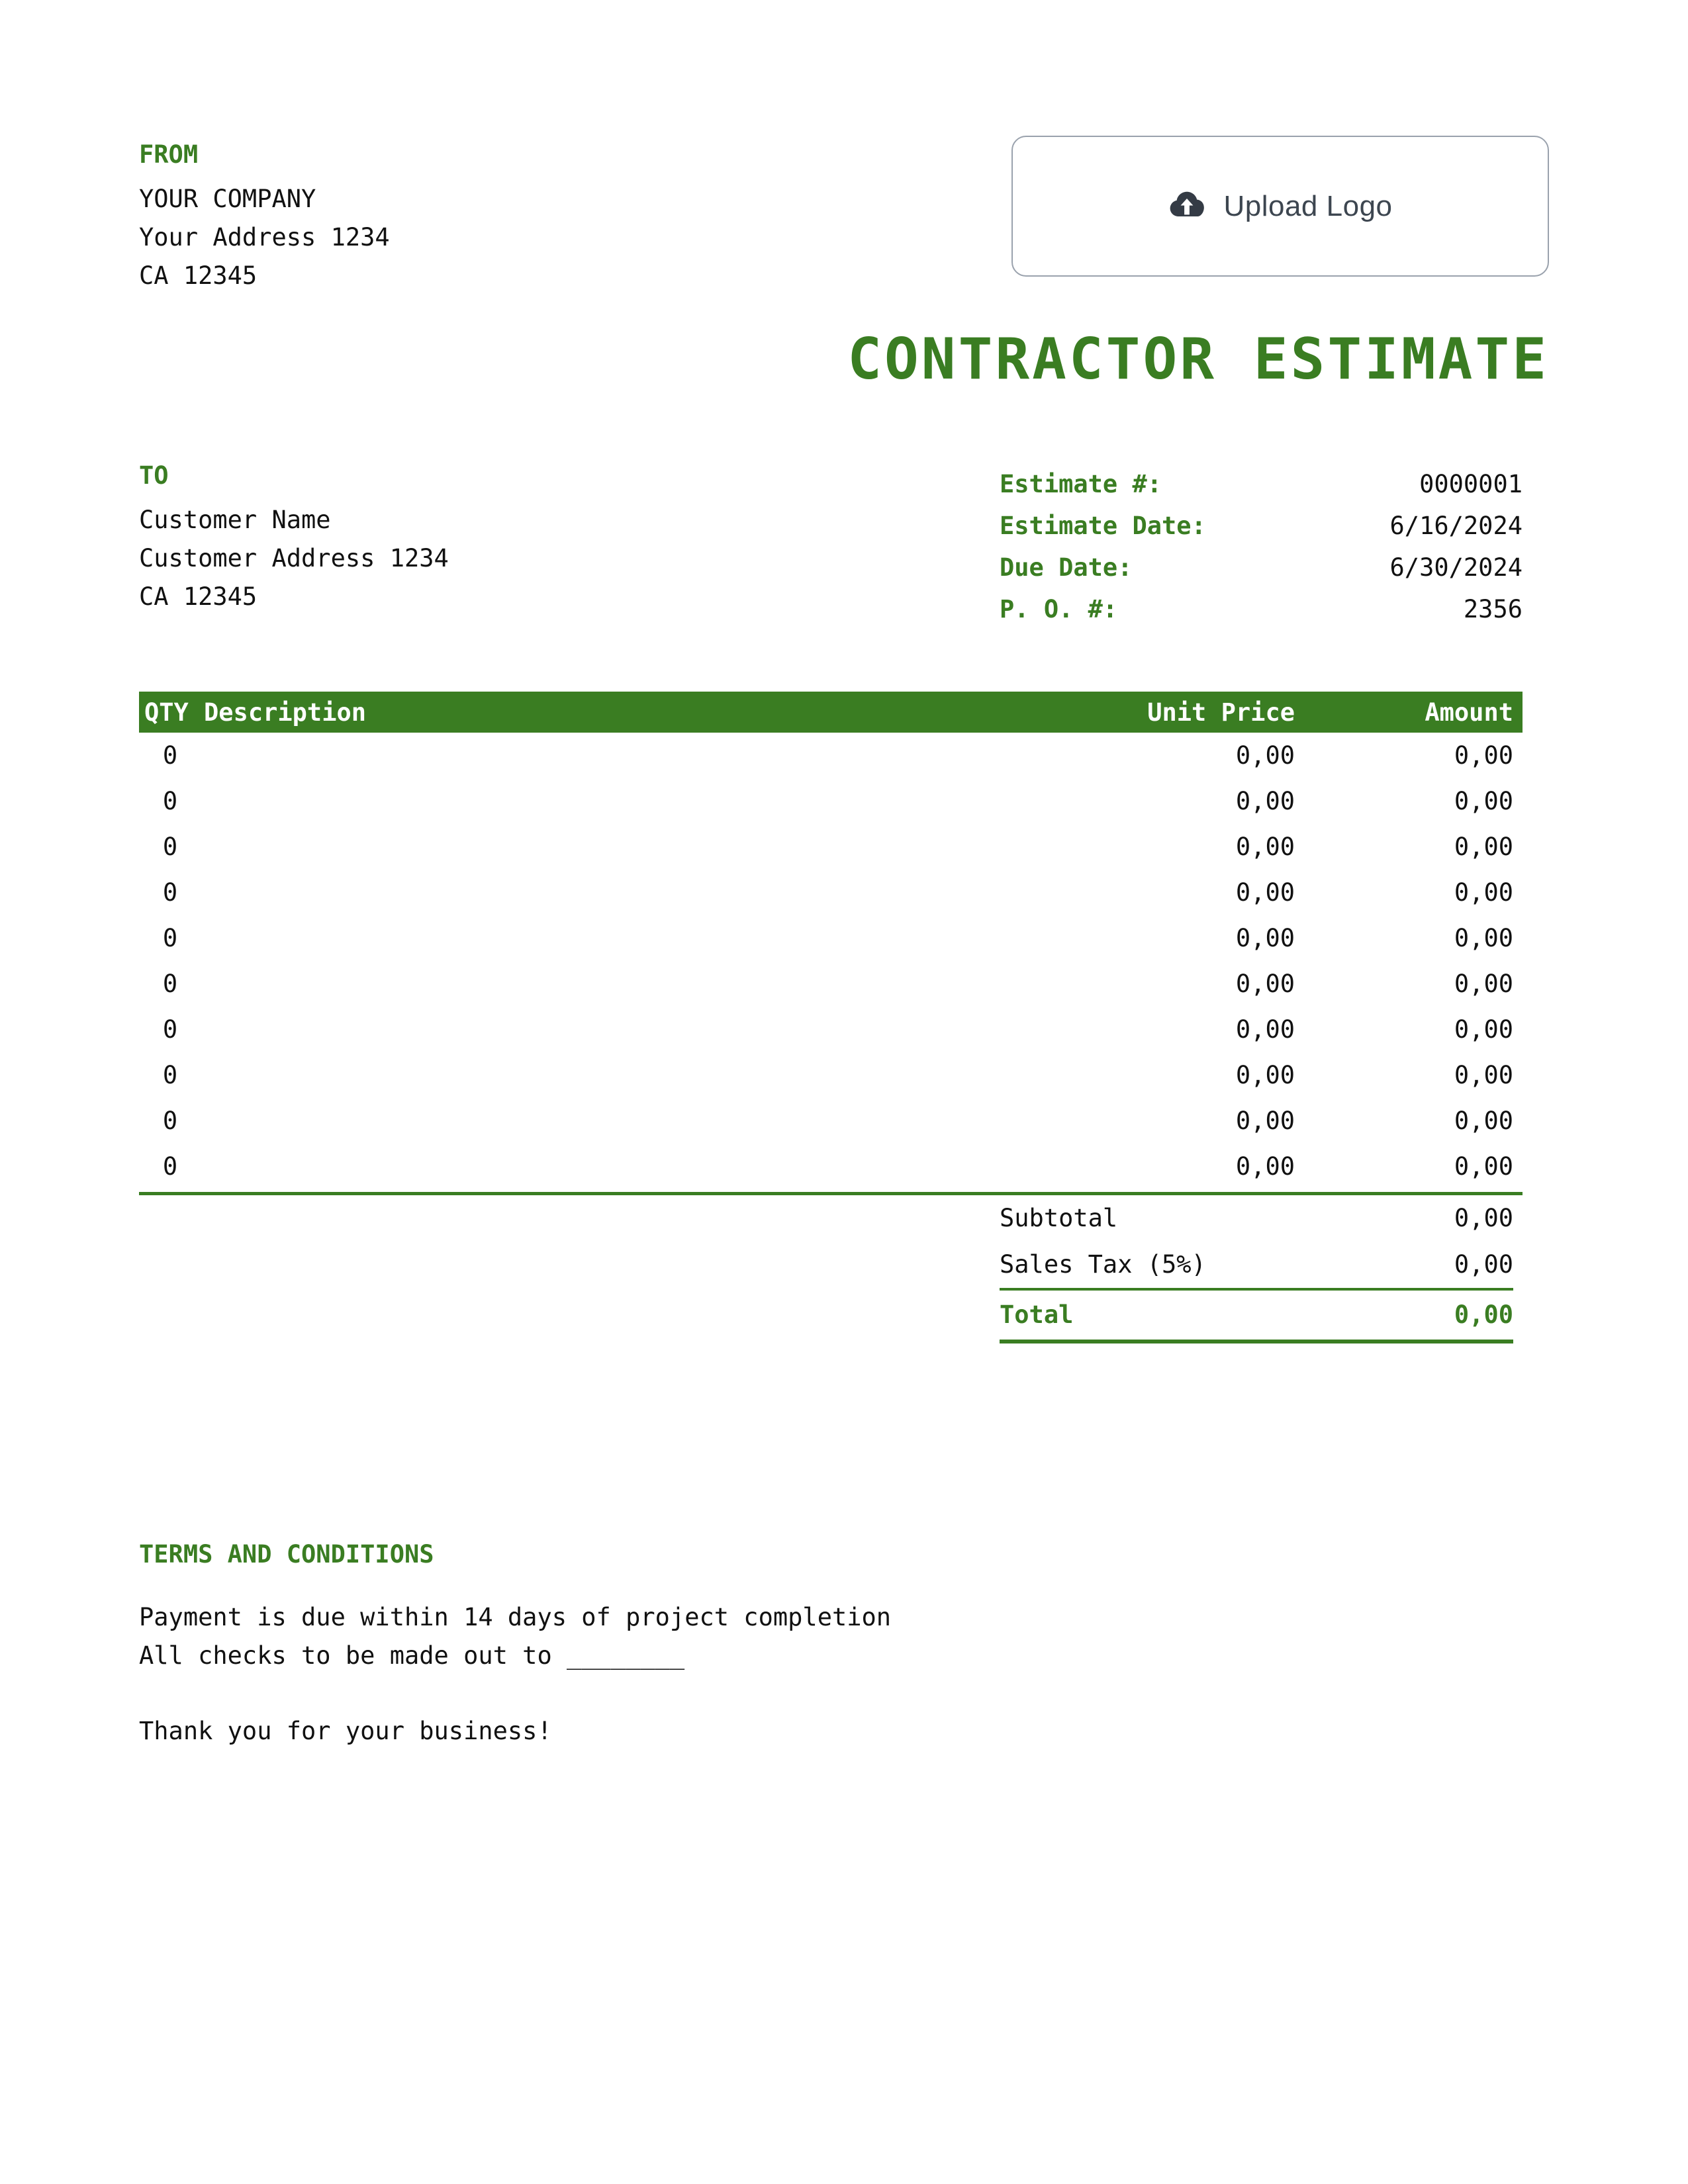 The image size is (1688, 2184). Describe the element at coordinates (1081, 484) in the screenshot. I see `estimate-number-label: Estimate #:` at that location.